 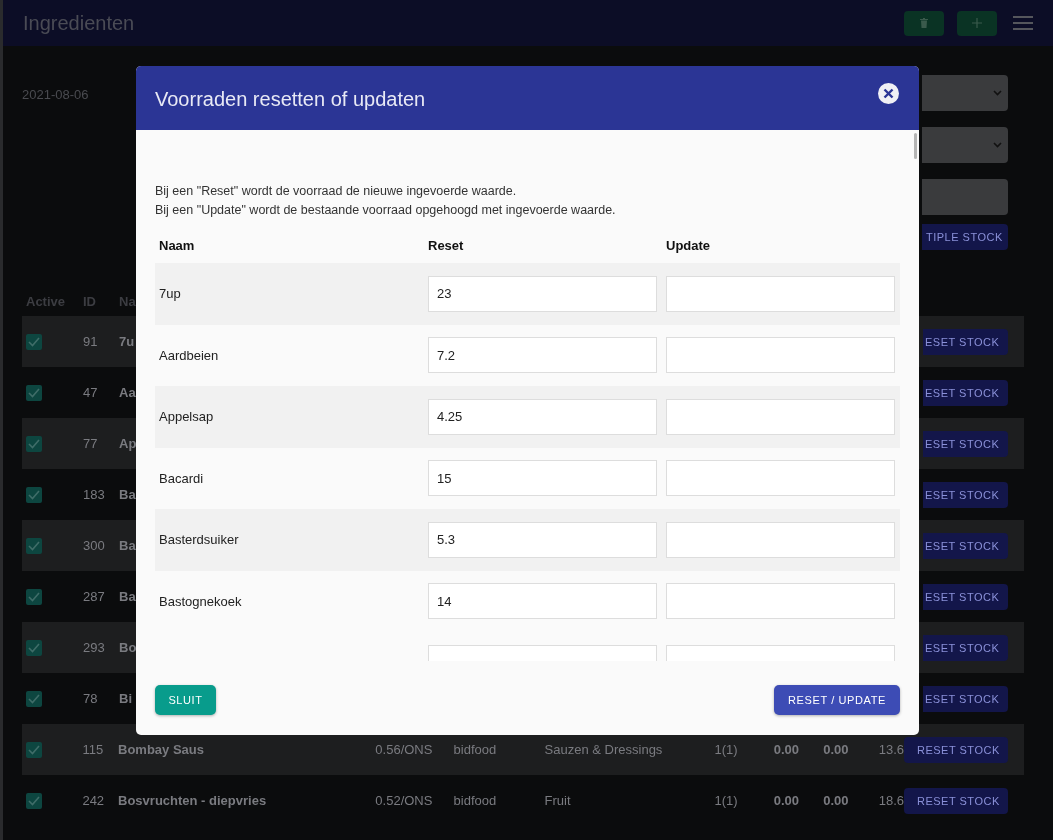 I want to click on ingredient-name: Basterdsuiker, so click(x=199, y=540).